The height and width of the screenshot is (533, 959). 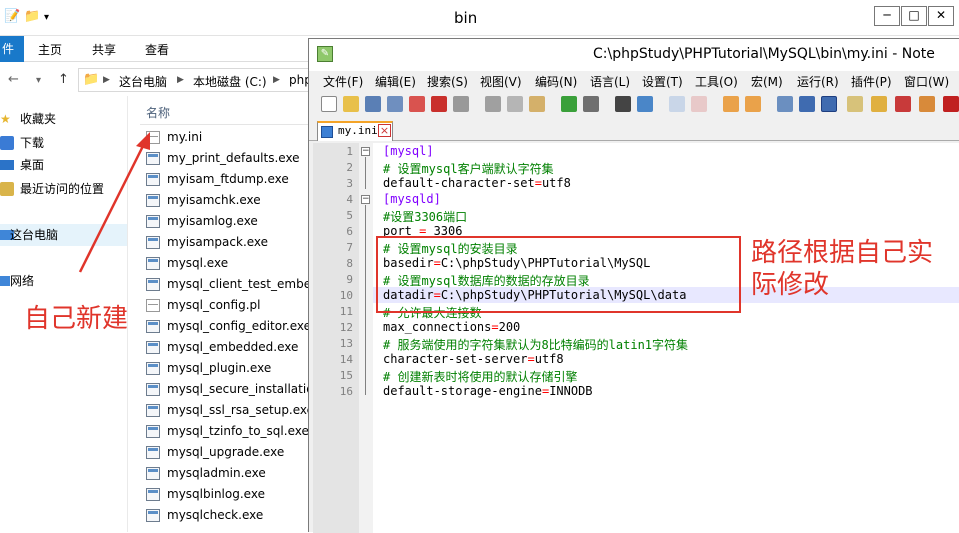 I want to click on indent-guide-icon, so click(x=829, y=104).